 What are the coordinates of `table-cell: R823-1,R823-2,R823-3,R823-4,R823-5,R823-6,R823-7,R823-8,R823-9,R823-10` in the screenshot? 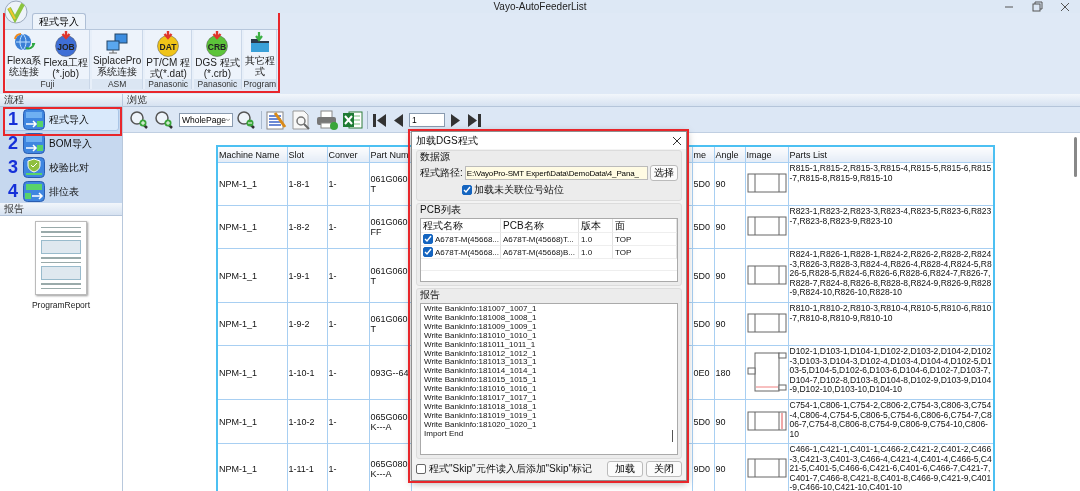 It's located at (891, 227).